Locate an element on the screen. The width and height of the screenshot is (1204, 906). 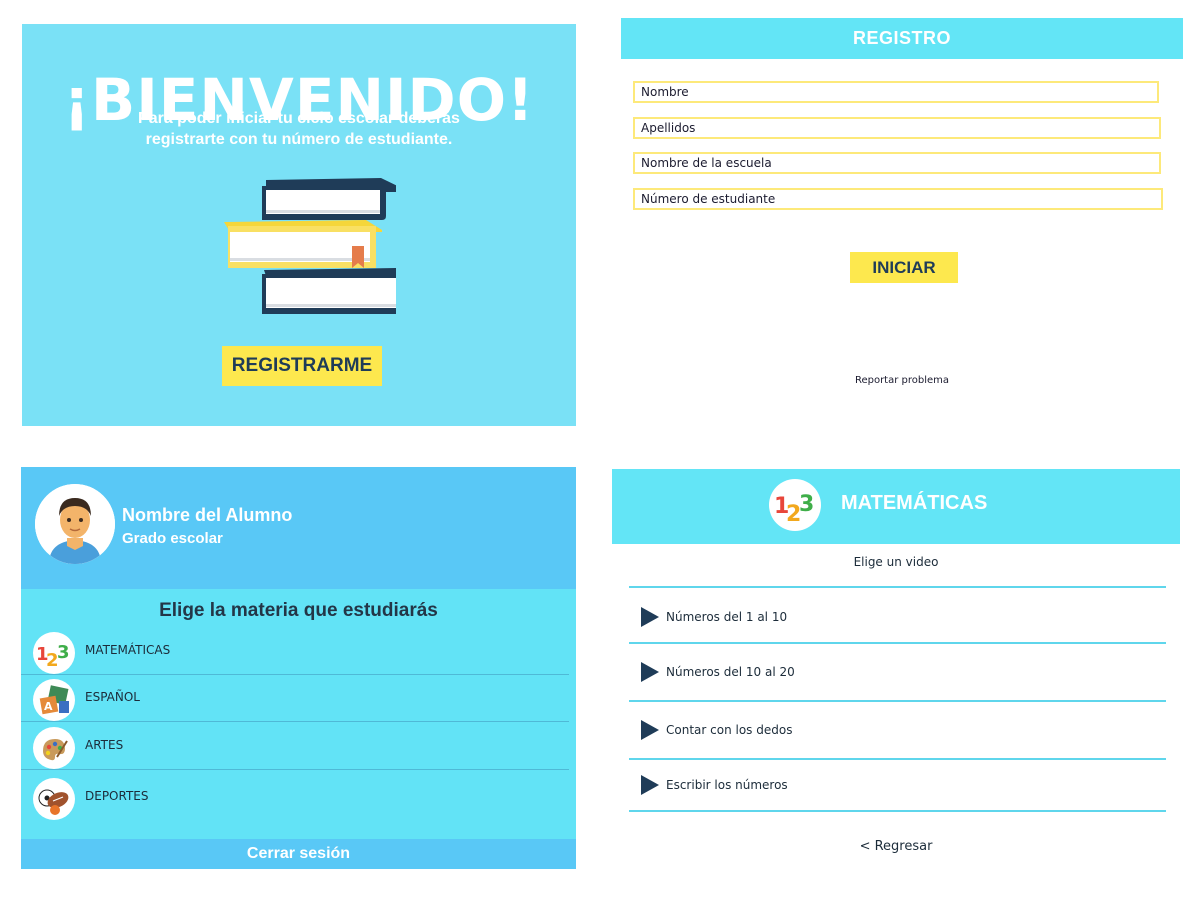
choose-subject-title: Elige la materia que estudiarás is located at coordinates (298, 610).